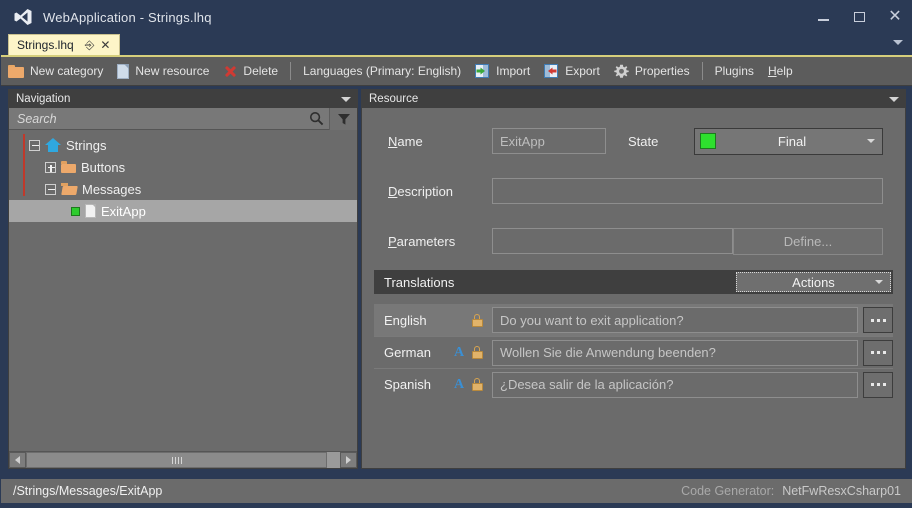  I want to click on tree-item-label: Messages, so click(112, 189).